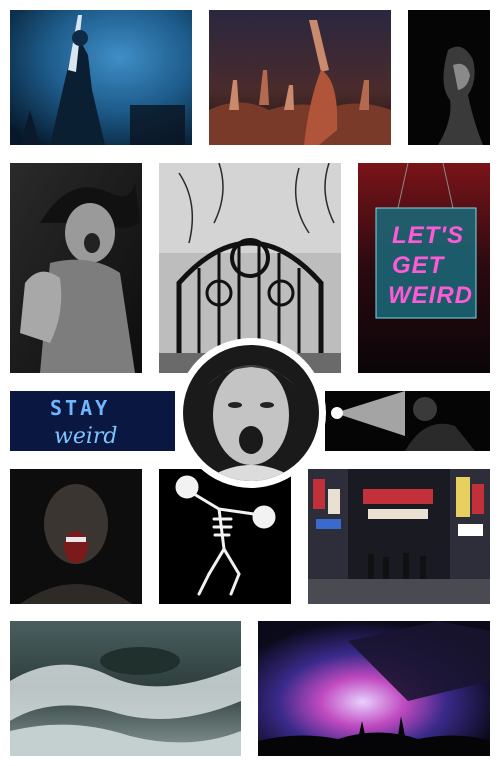 This screenshot has height=766, width=500. I want to click on profile-side-portrait-photo, so click(449, 77).